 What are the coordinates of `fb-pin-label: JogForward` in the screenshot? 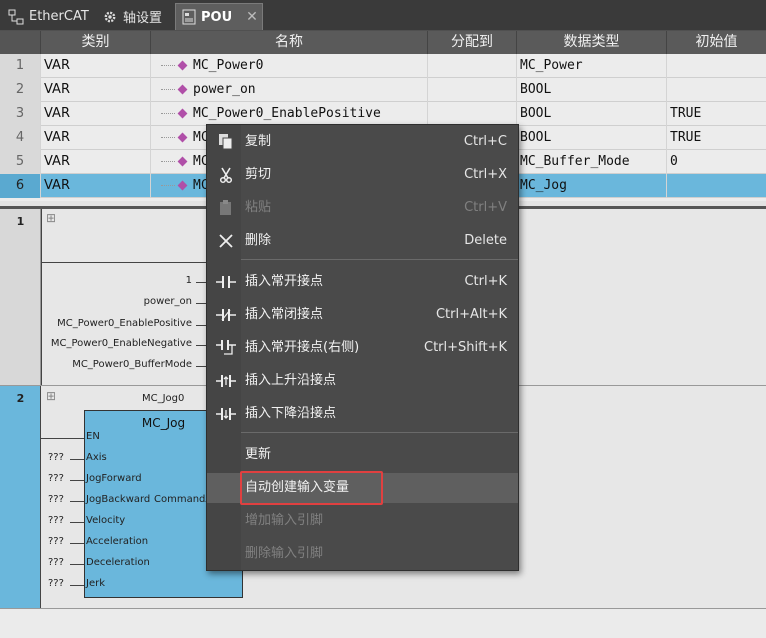 It's located at (114, 478).